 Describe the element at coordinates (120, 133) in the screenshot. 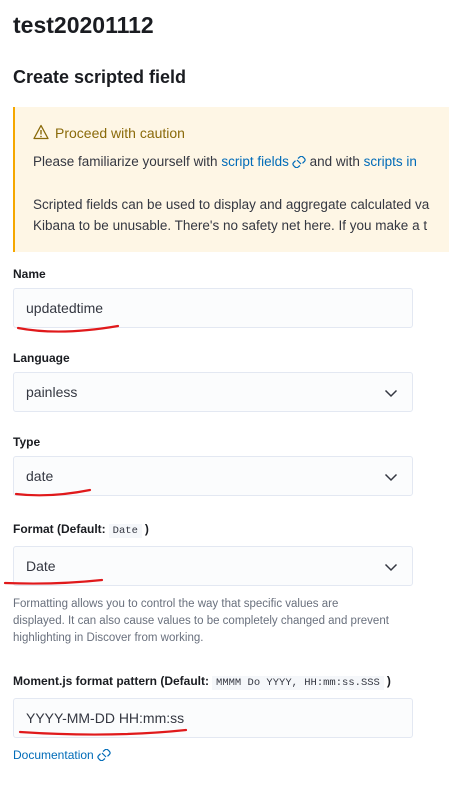

I see `callout-title-text: Proceed with caution` at that location.